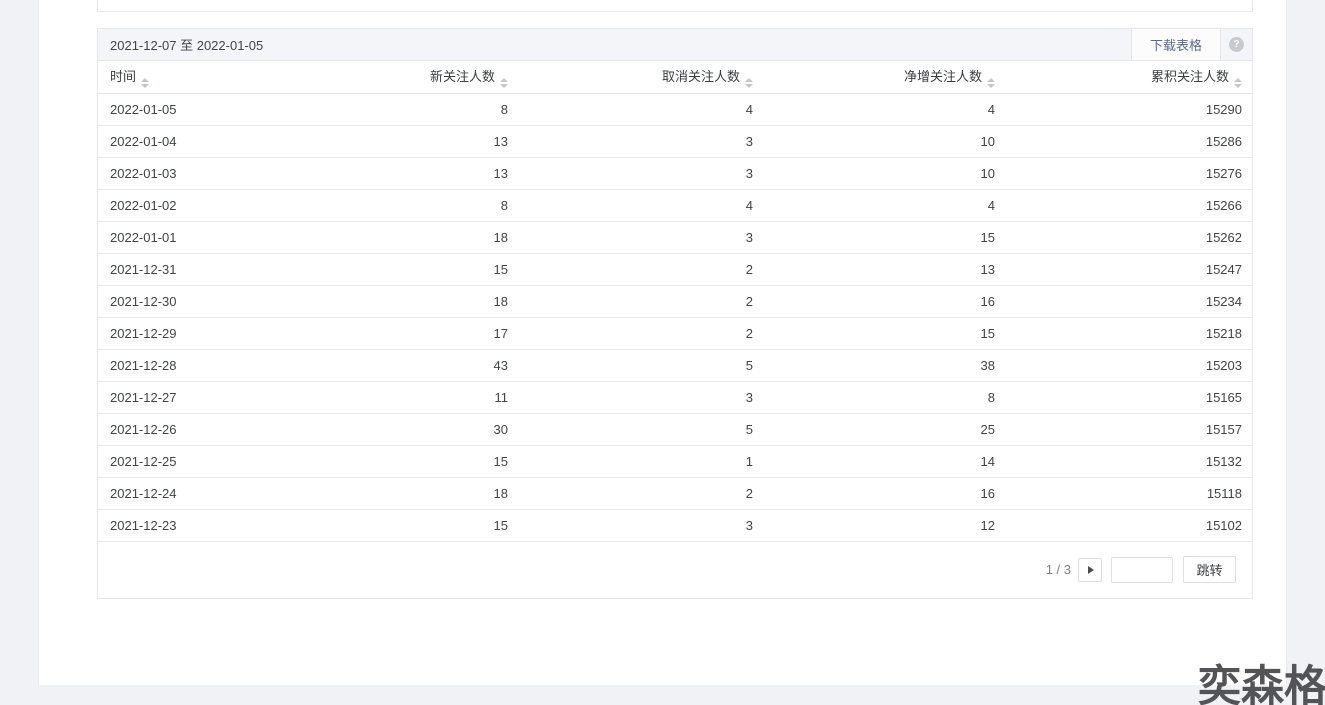 Image resolution: width=1325 pixels, height=705 pixels. I want to click on cell-value: 15234, so click(1128, 301).